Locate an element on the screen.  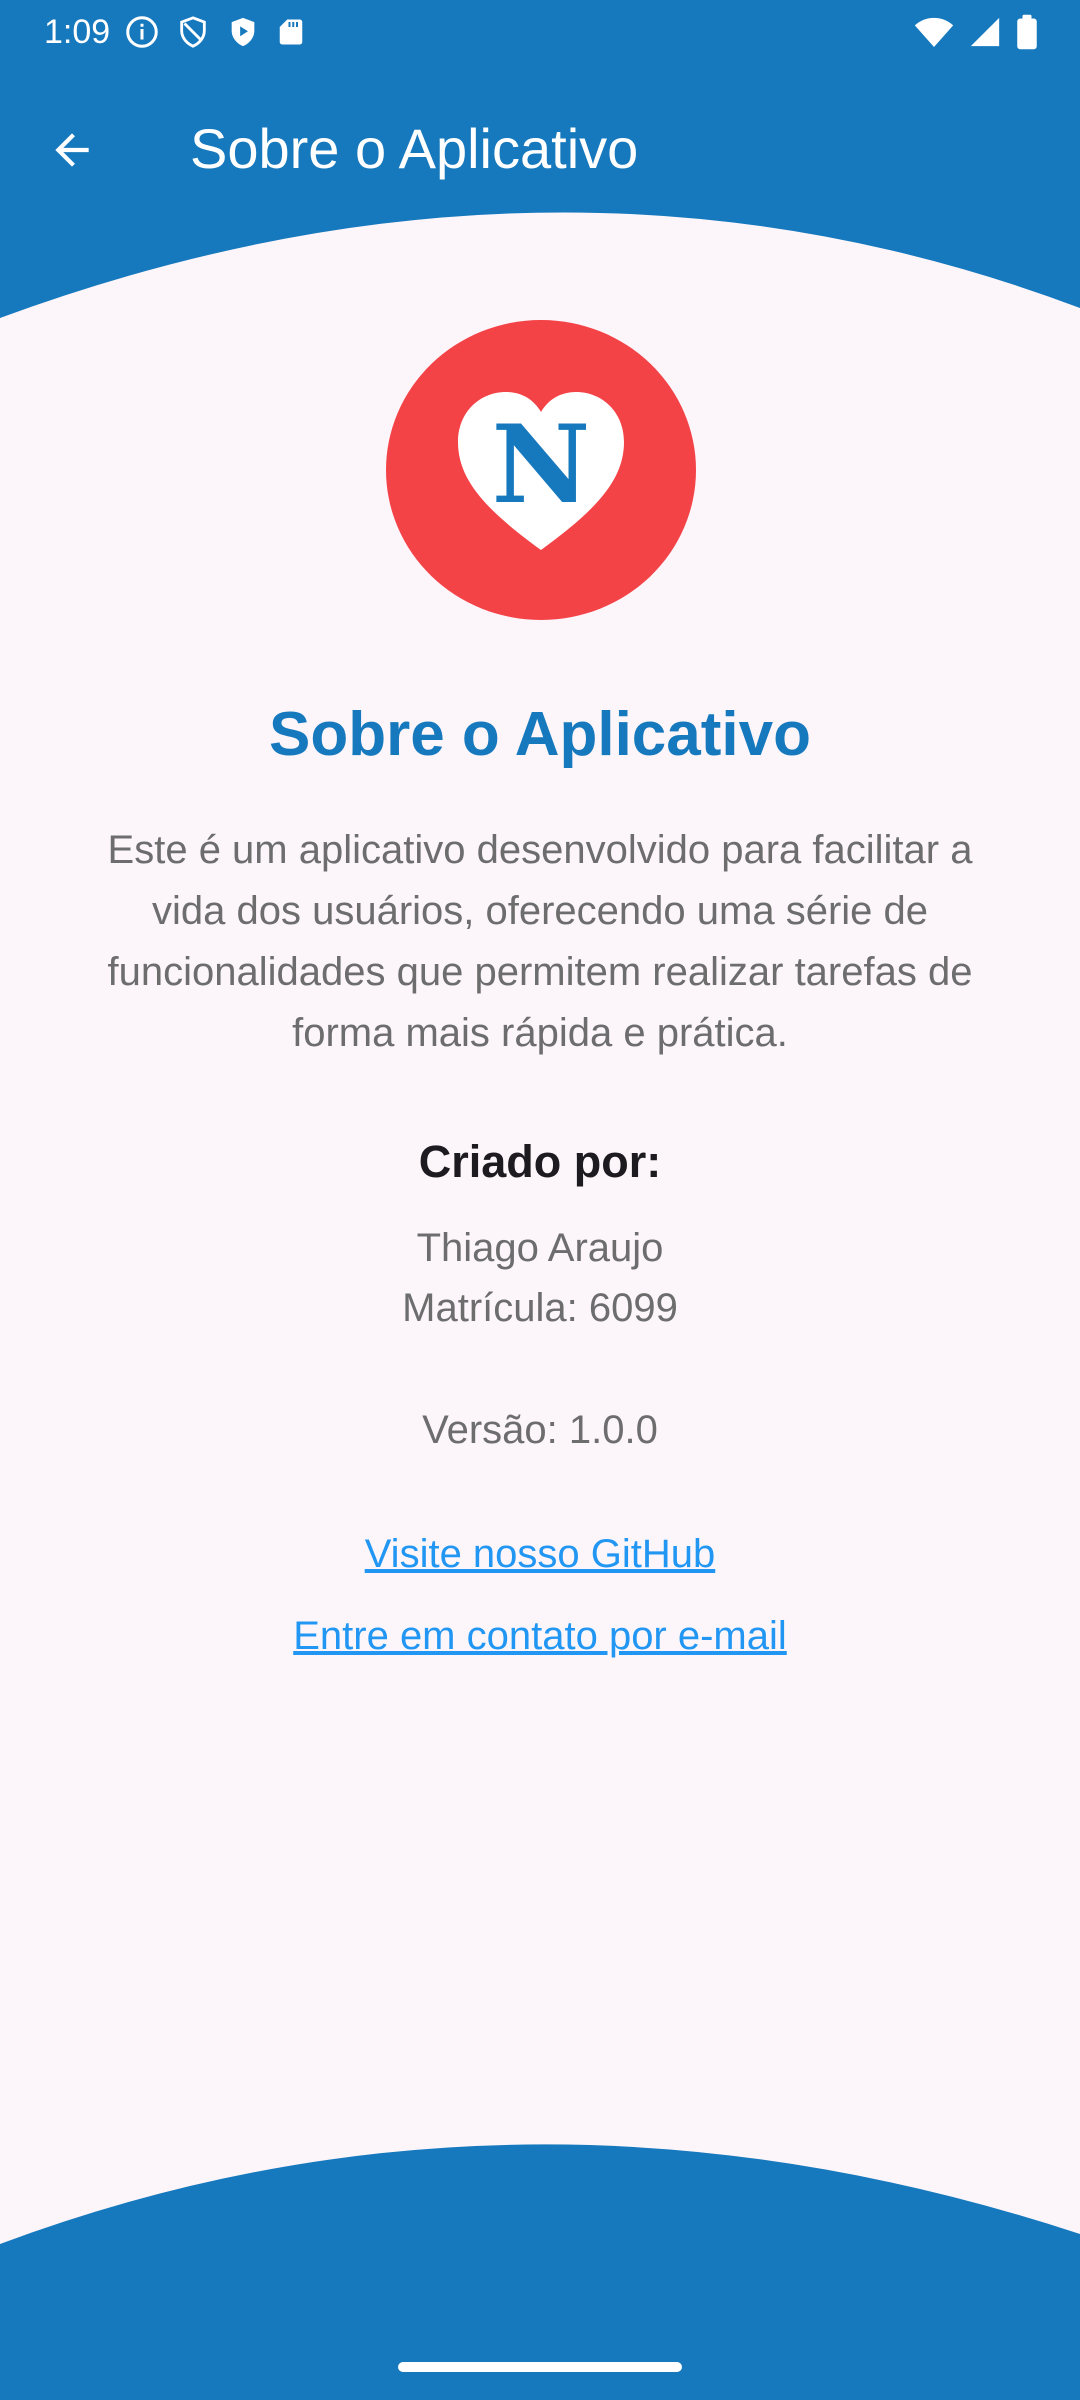
back-button is located at coordinates (72, 152).